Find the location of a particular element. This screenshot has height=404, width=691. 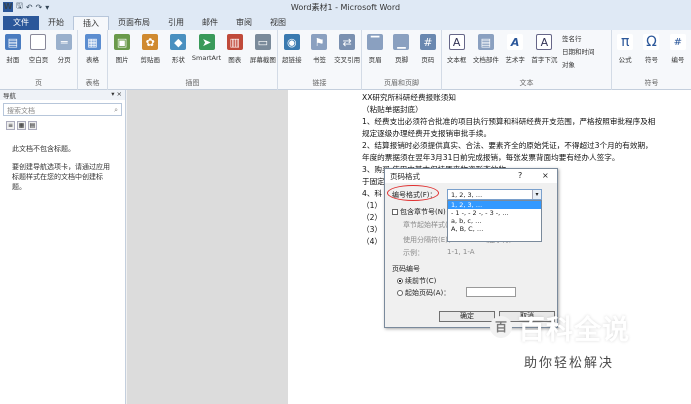

blank-page-button: 空白页 is located at coordinates (38, 48).